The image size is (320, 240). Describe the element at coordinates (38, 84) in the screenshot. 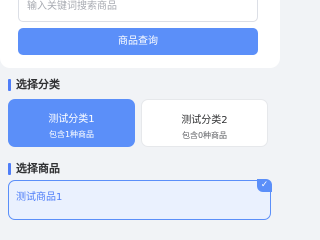

I see `category-section-title-text: 选择分类` at that location.